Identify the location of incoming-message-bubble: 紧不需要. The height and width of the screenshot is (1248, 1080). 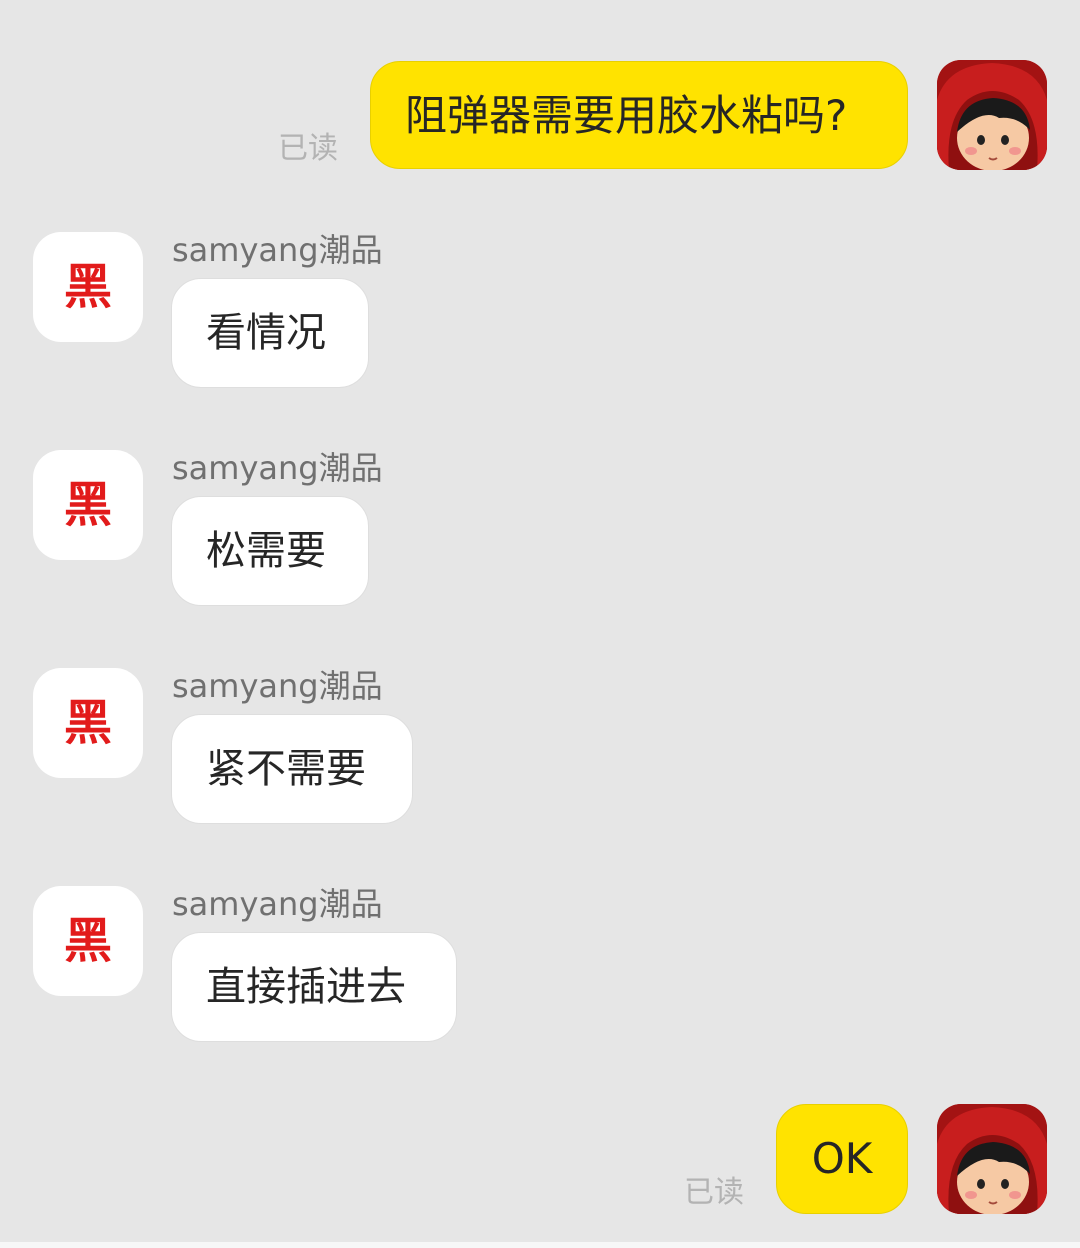
(292, 769).